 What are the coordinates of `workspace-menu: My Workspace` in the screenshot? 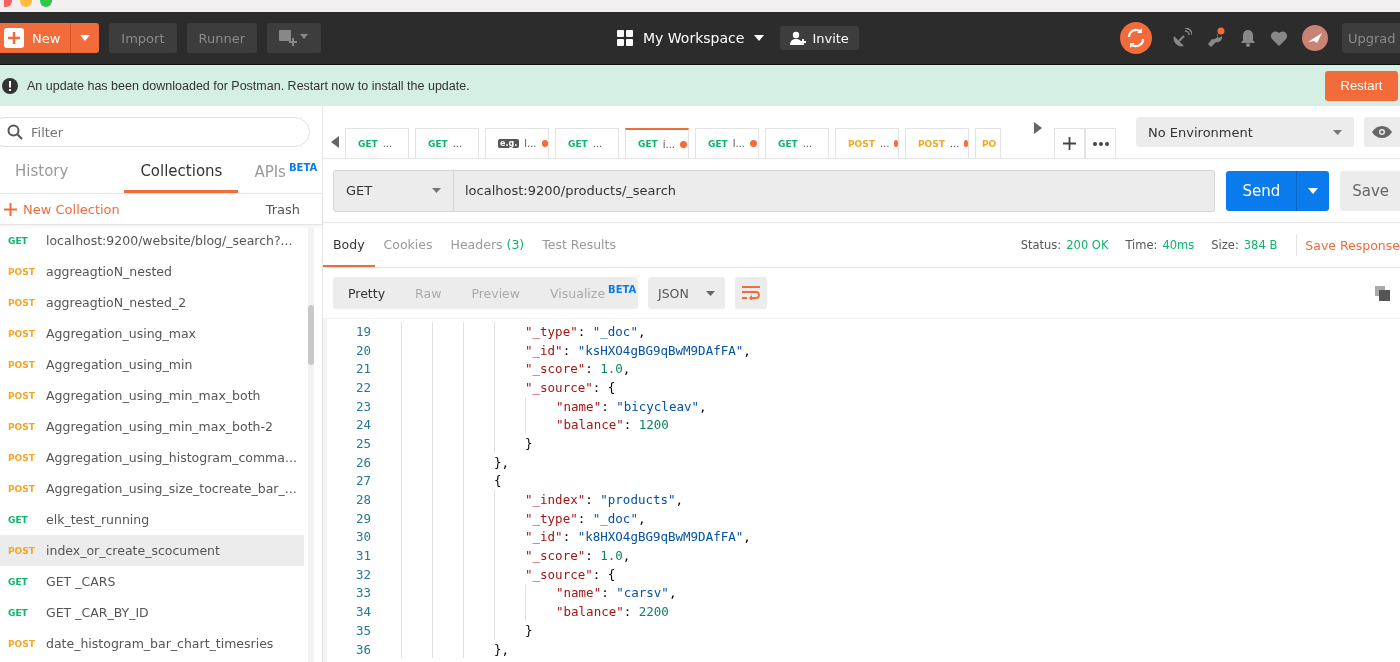 It's located at (691, 38).